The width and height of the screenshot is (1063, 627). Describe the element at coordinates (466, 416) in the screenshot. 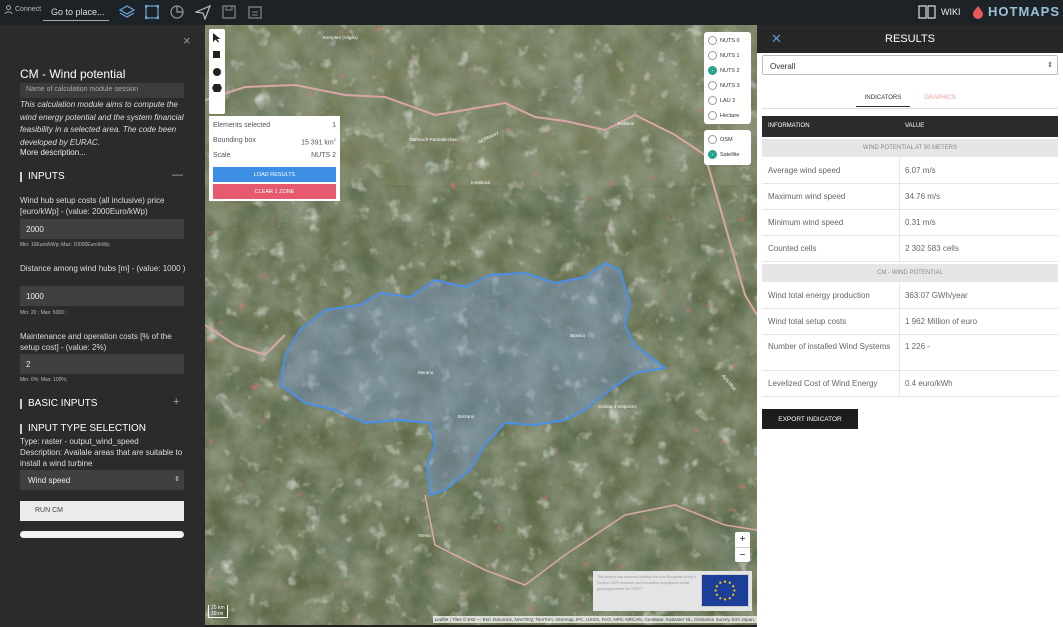

I see `place-label: Bolzano` at that location.